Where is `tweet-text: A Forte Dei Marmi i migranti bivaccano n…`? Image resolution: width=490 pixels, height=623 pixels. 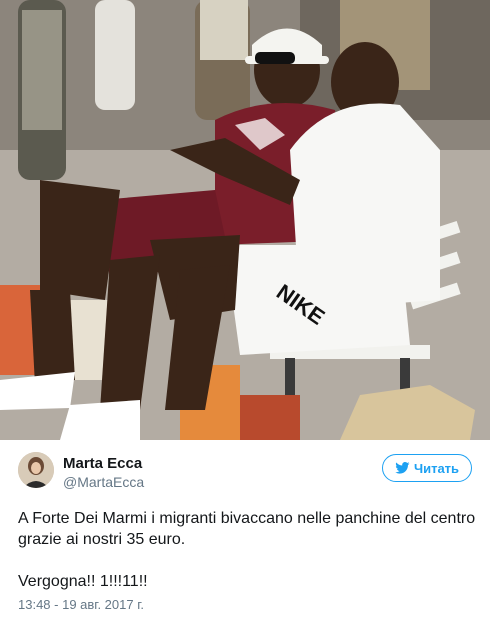 tweet-text: A Forte Dei Marmi i migranti bivaccano n… is located at coordinates (248, 550).